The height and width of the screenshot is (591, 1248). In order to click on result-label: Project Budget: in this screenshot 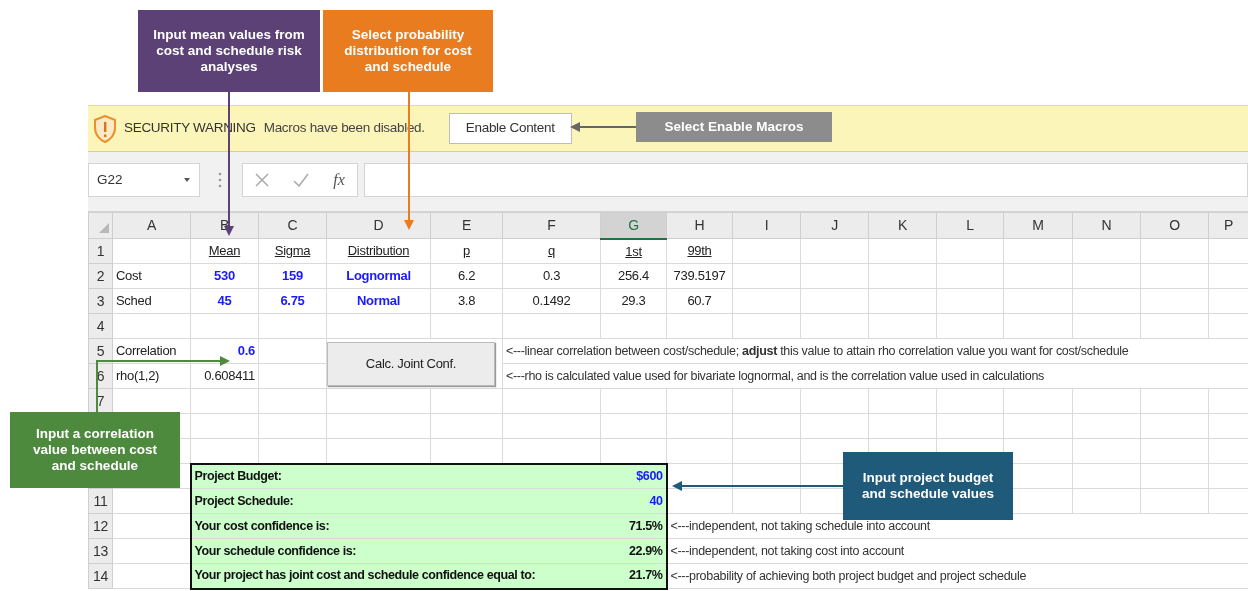, I will do `click(395, 476)`.